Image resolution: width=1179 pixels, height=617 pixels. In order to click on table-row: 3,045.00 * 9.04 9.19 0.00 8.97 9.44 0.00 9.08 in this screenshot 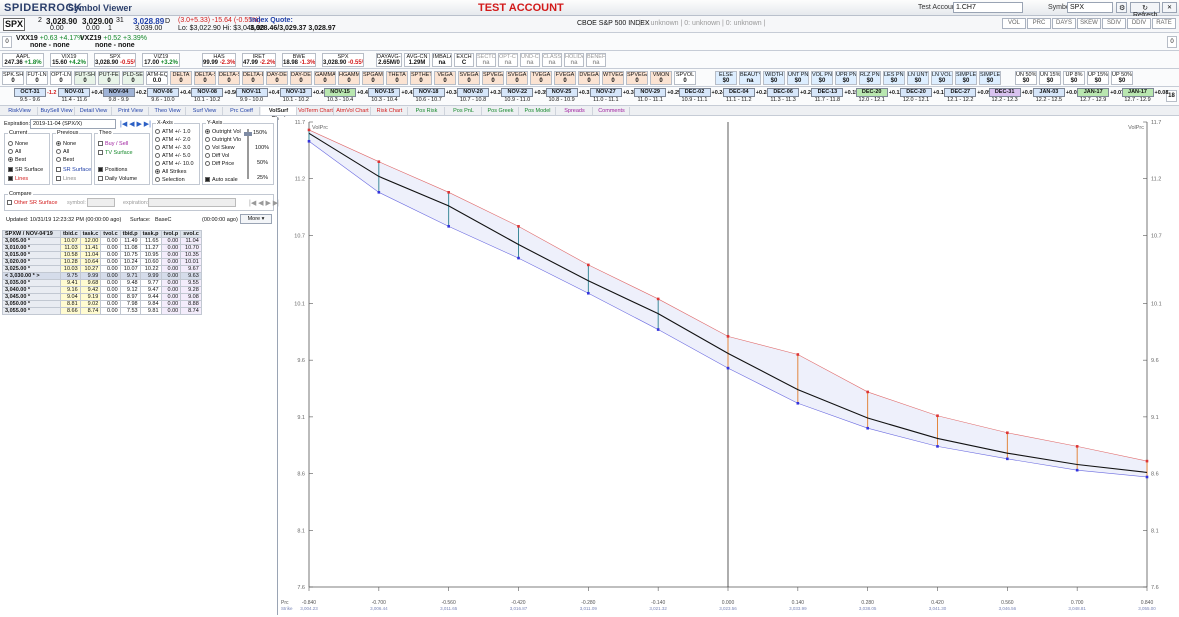, I will do `click(102, 297)`.